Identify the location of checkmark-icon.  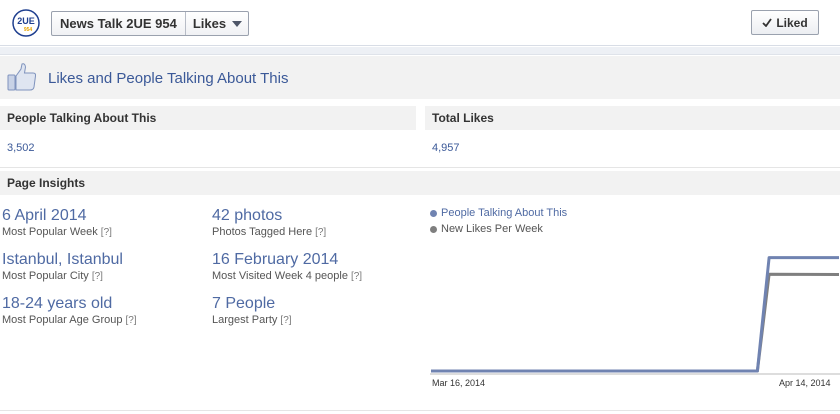
(767, 22).